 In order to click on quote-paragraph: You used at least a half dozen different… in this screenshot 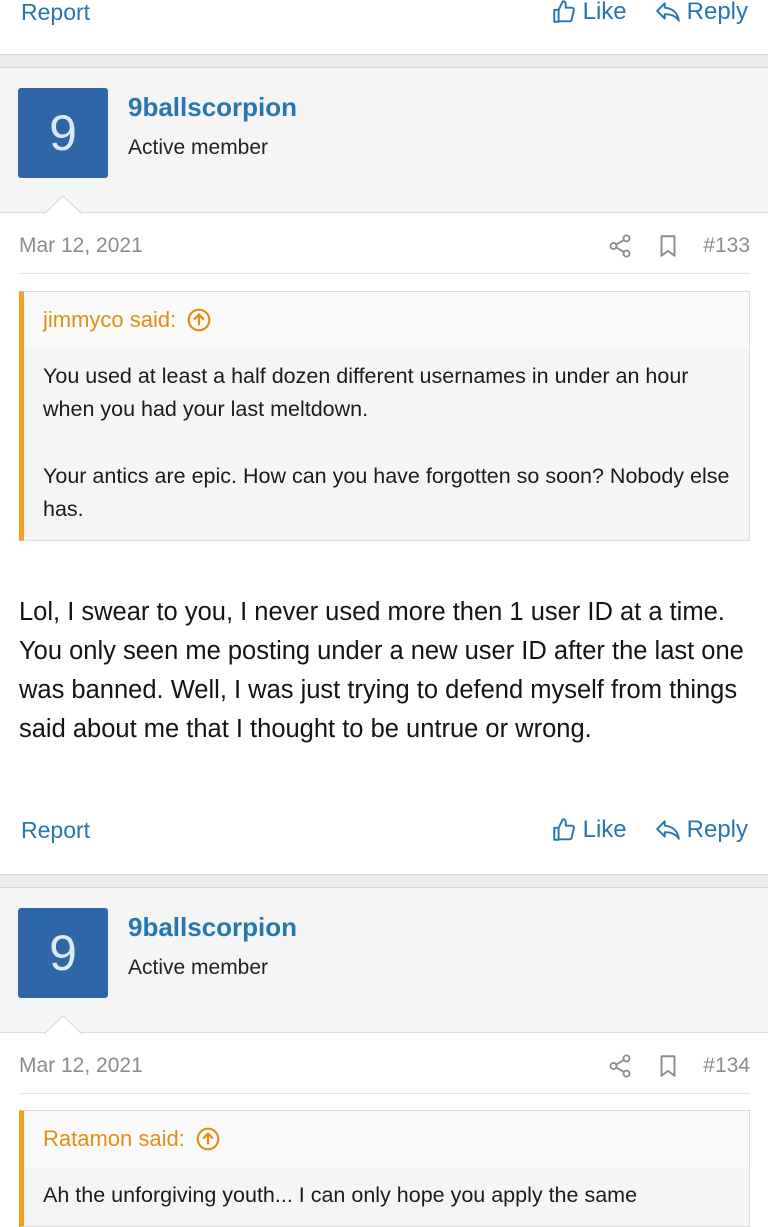, I will do `click(366, 392)`.